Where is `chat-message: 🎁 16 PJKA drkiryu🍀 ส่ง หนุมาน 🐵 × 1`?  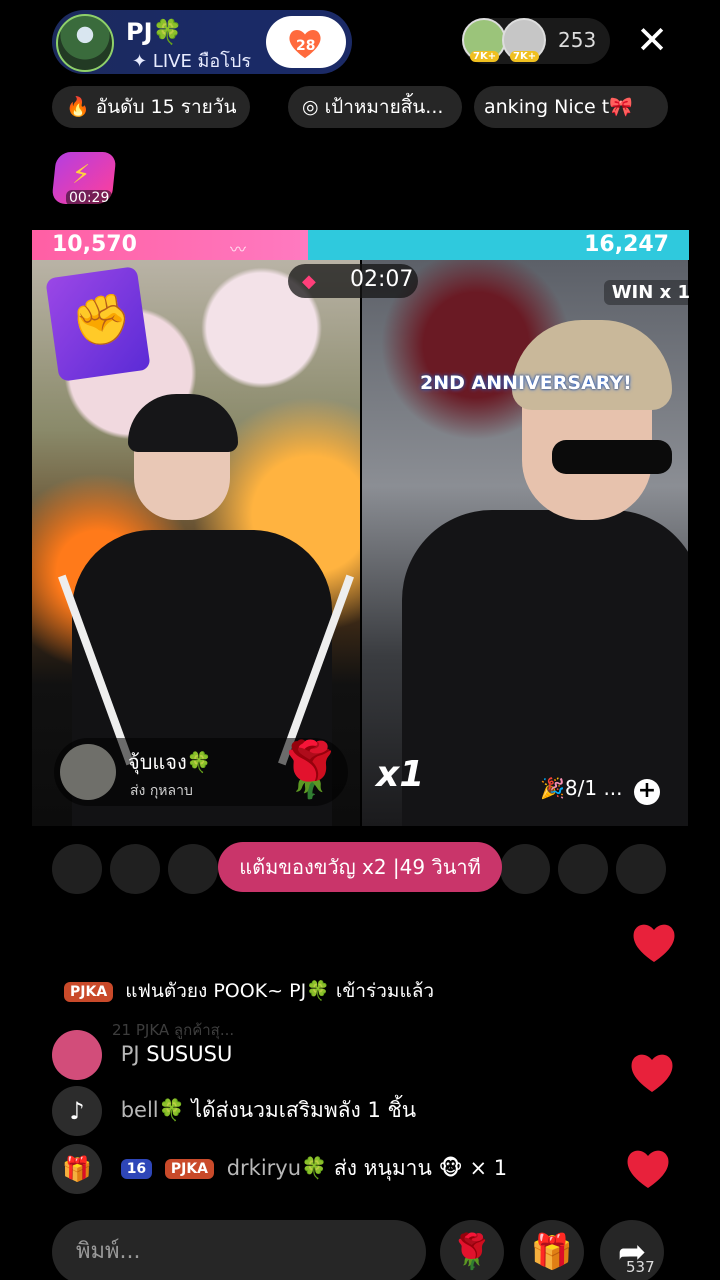 chat-message: 🎁 16 PJKA drkiryu🍀 ส่ง หนุมาน 🐵 × 1 is located at coordinates (279, 1169).